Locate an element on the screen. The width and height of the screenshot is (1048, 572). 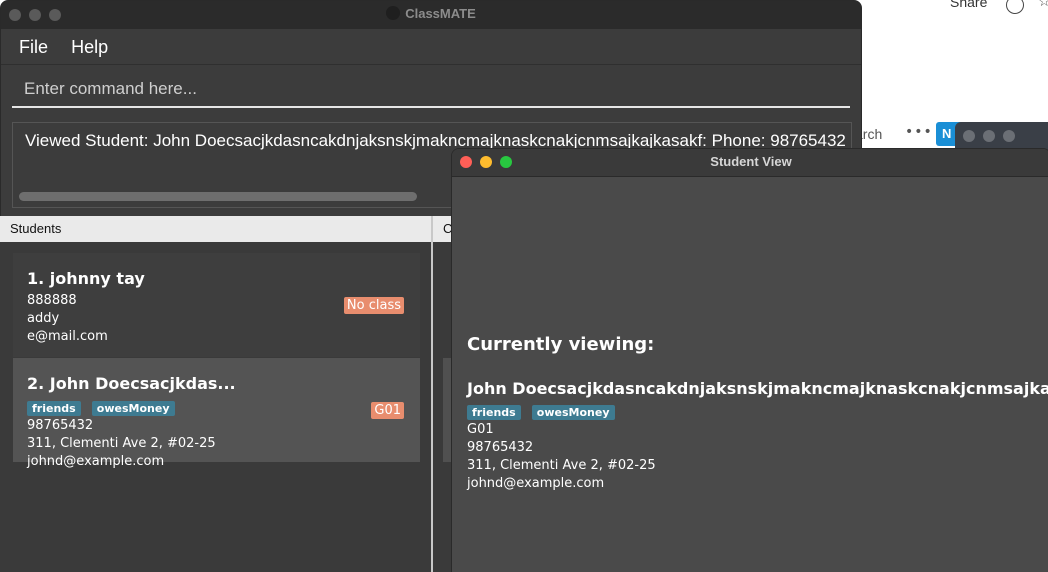
menu-file: File is located at coordinates (33, 47).